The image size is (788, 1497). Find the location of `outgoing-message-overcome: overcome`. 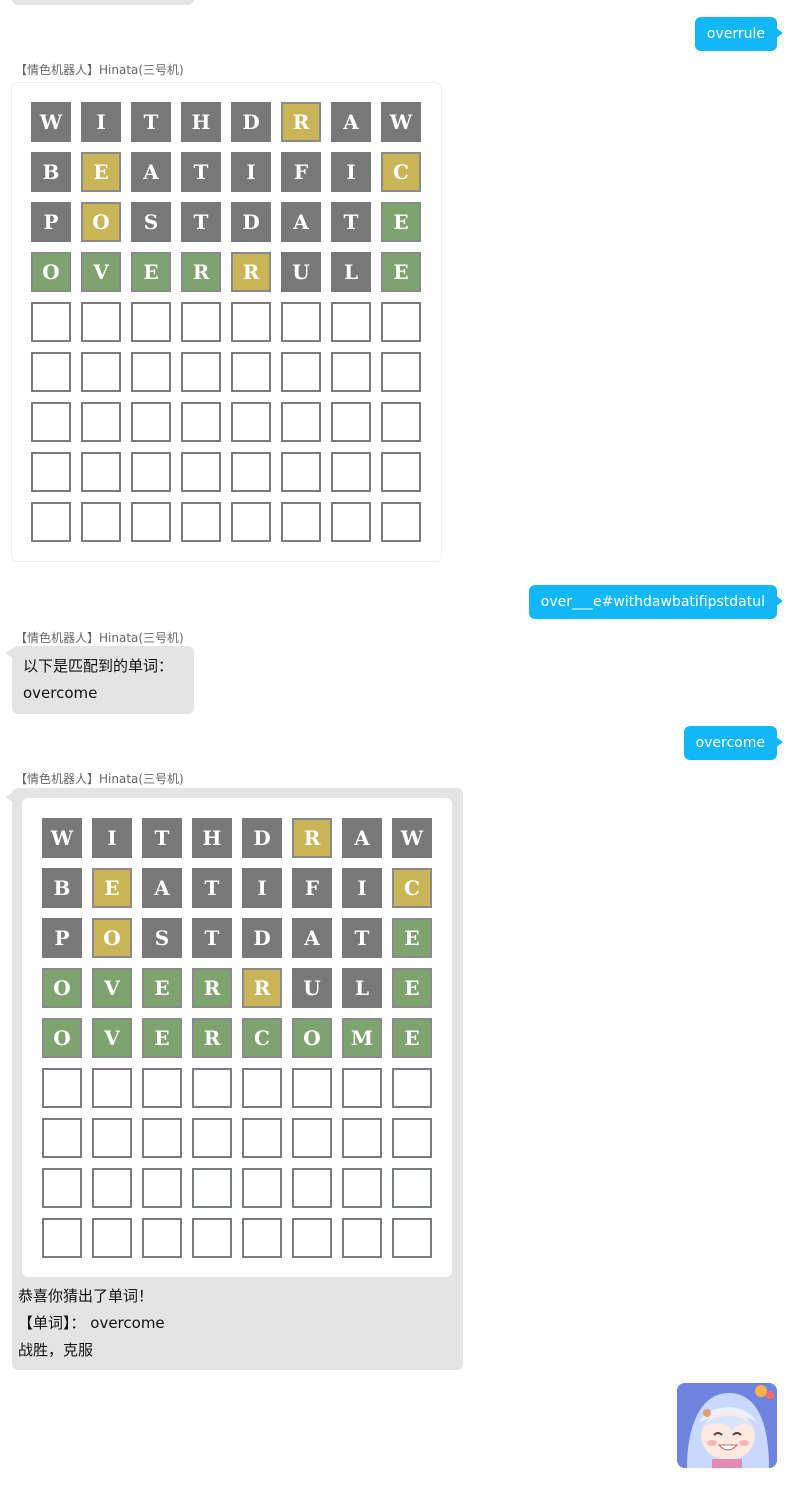

outgoing-message-overcome: overcome is located at coordinates (733, 743).